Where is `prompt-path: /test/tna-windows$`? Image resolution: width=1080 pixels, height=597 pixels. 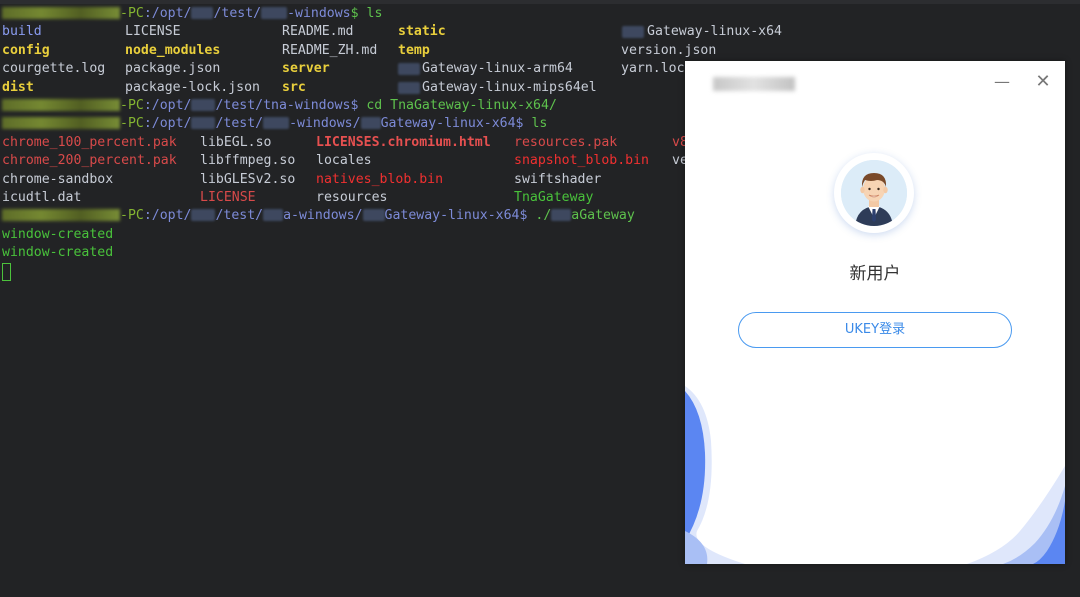 prompt-path: /test/tna-windows$ is located at coordinates (291, 105).